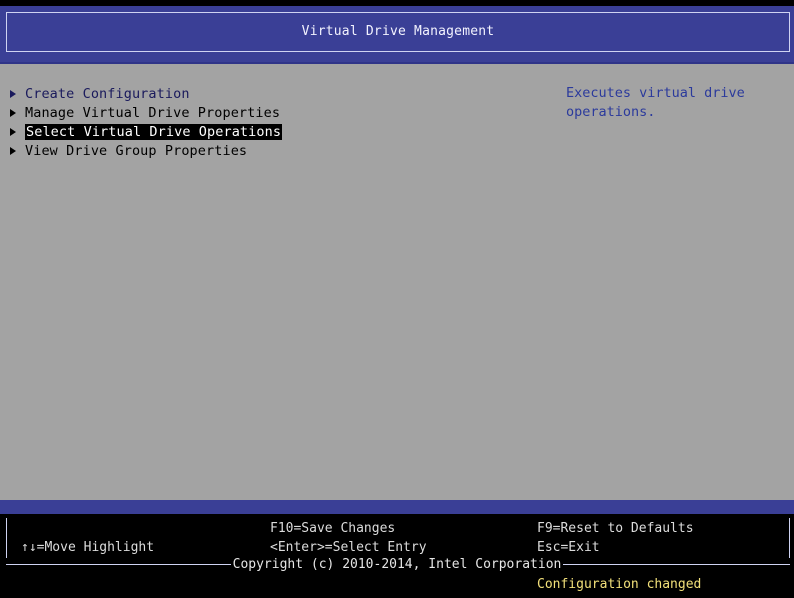  What do you see at coordinates (568, 547) in the screenshot?
I see `key-hint-exit: Esc=Exit` at bounding box center [568, 547].